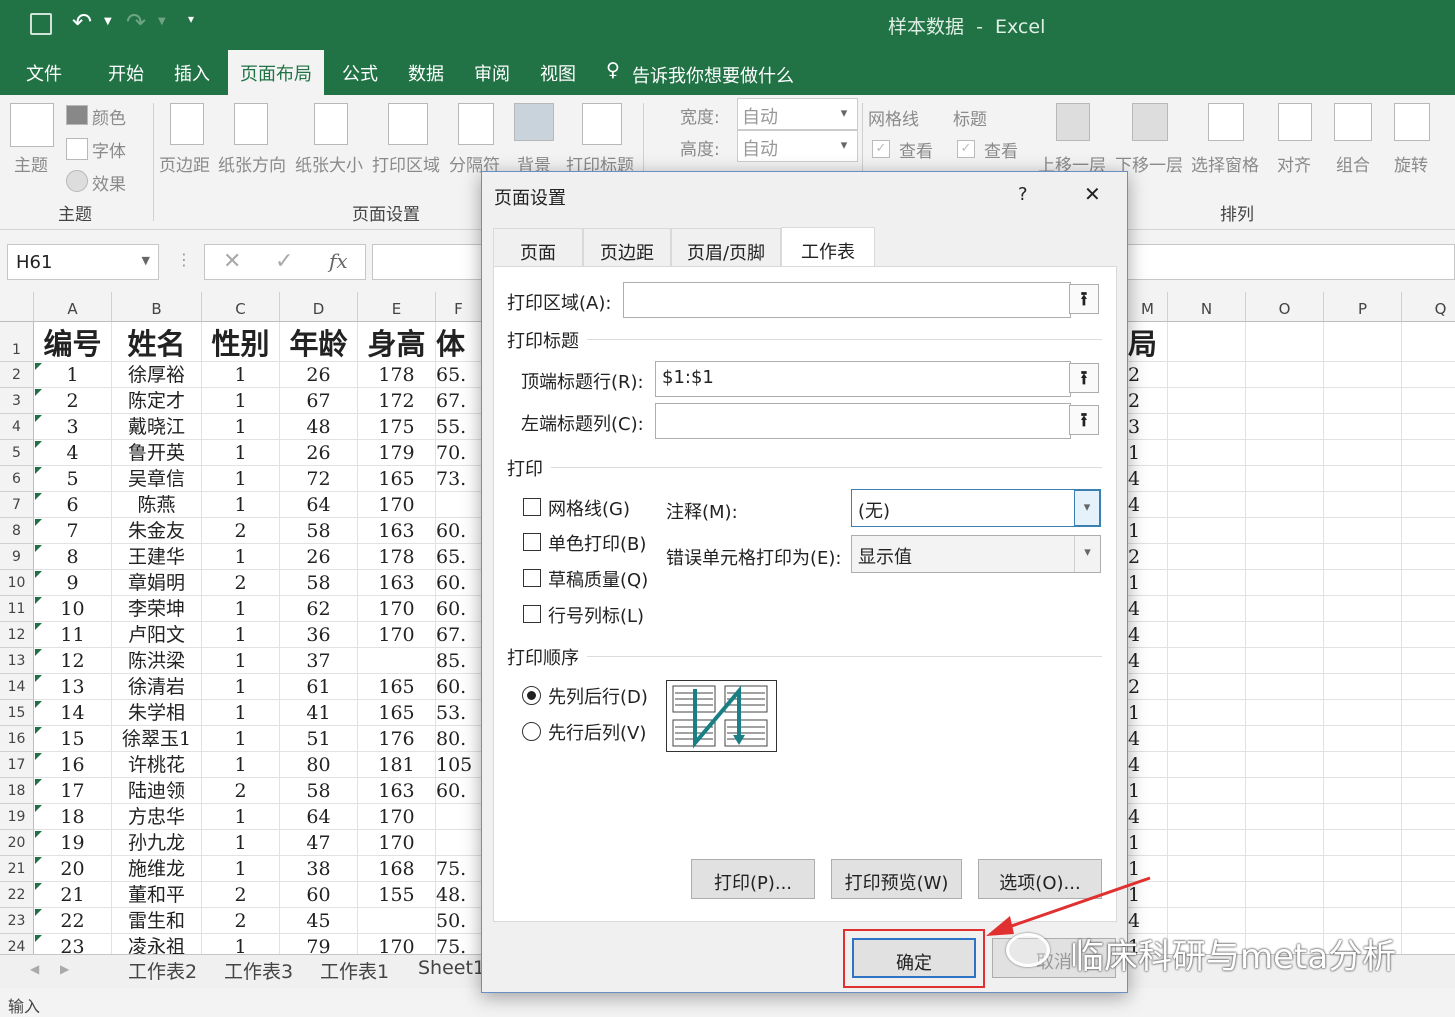 Image resolution: width=1455 pixels, height=1017 pixels. Describe the element at coordinates (319, 427) in the screenshot. I see `data-cell: 48` at that location.